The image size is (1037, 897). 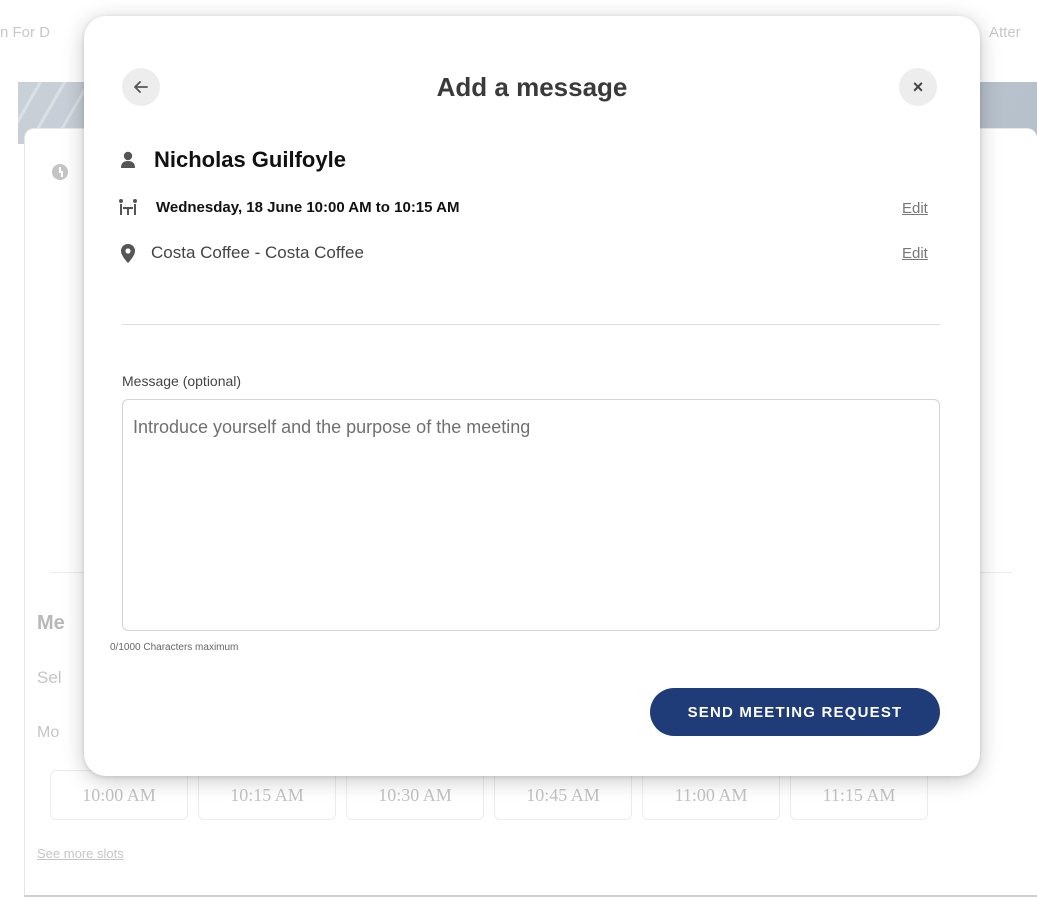 I want to click on see-more-slots-link: See more slots, so click(x=80, y=853).